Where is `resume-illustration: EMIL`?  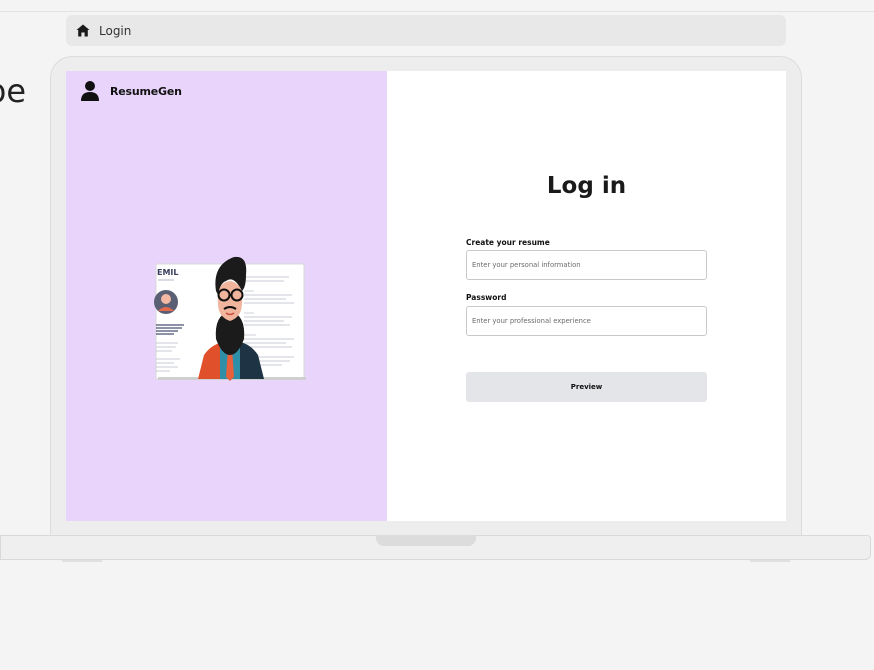
resume-illustration: EMIL is located at coordinates (230, 314).